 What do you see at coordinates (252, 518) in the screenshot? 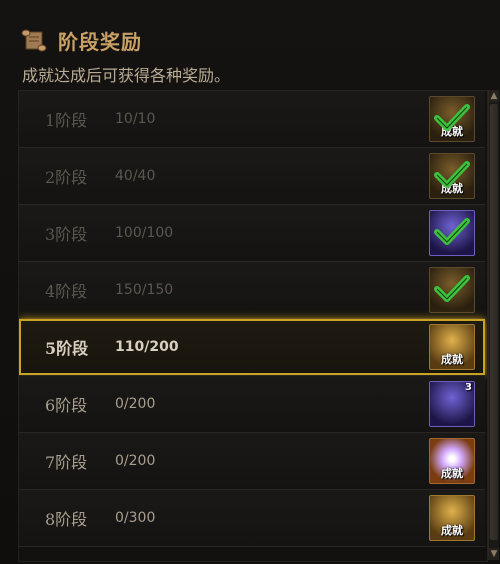
I see `stage-row: 8阶段 0/300 成就` at bounding box center [252, 518].